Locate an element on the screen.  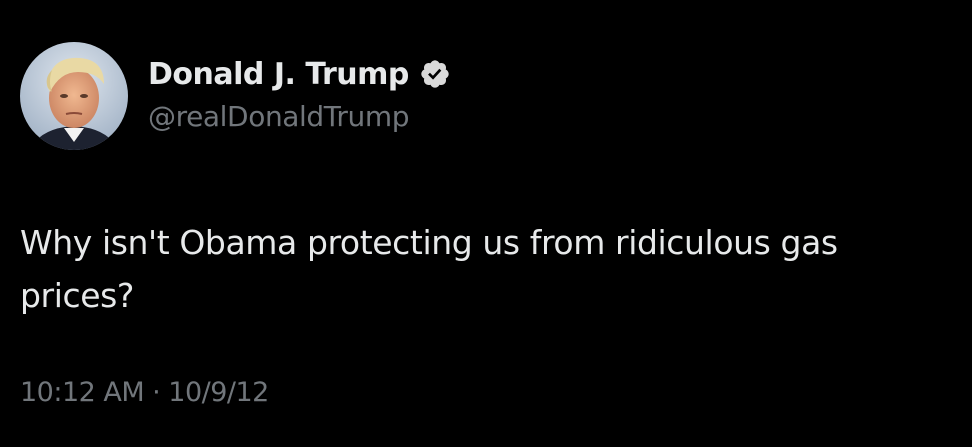
name-row: Donald J. Trump is located at coordinates (299, 74).